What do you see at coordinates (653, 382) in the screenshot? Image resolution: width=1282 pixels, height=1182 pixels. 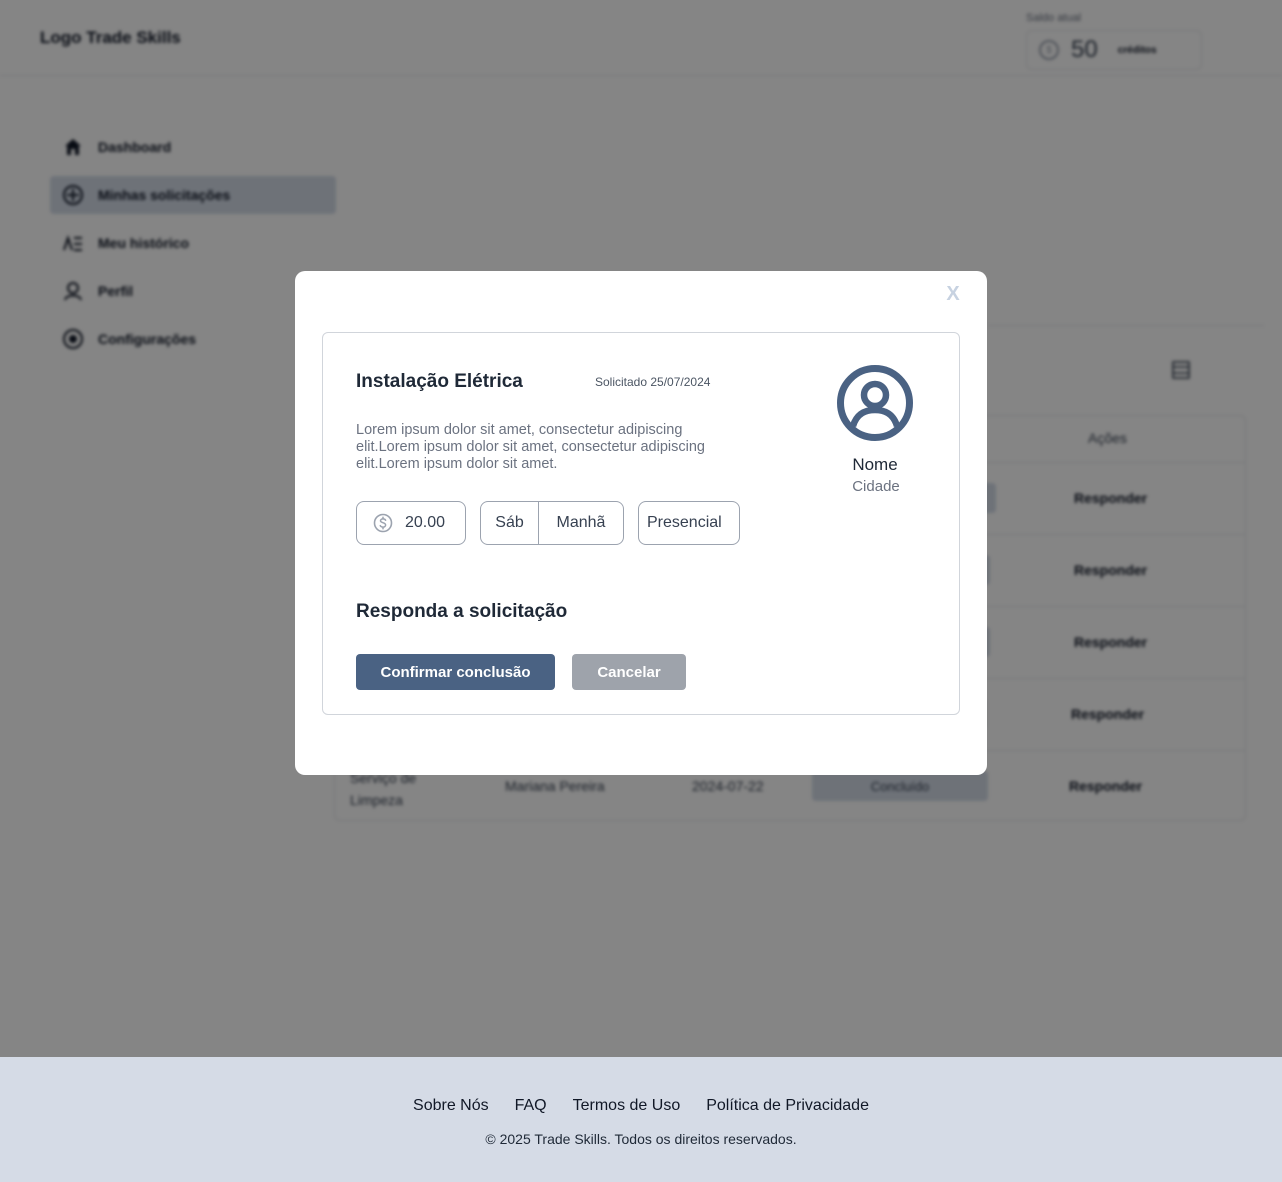 I see `request-date: Solicitado 25/07/2024` at bounding box center [653, 382].